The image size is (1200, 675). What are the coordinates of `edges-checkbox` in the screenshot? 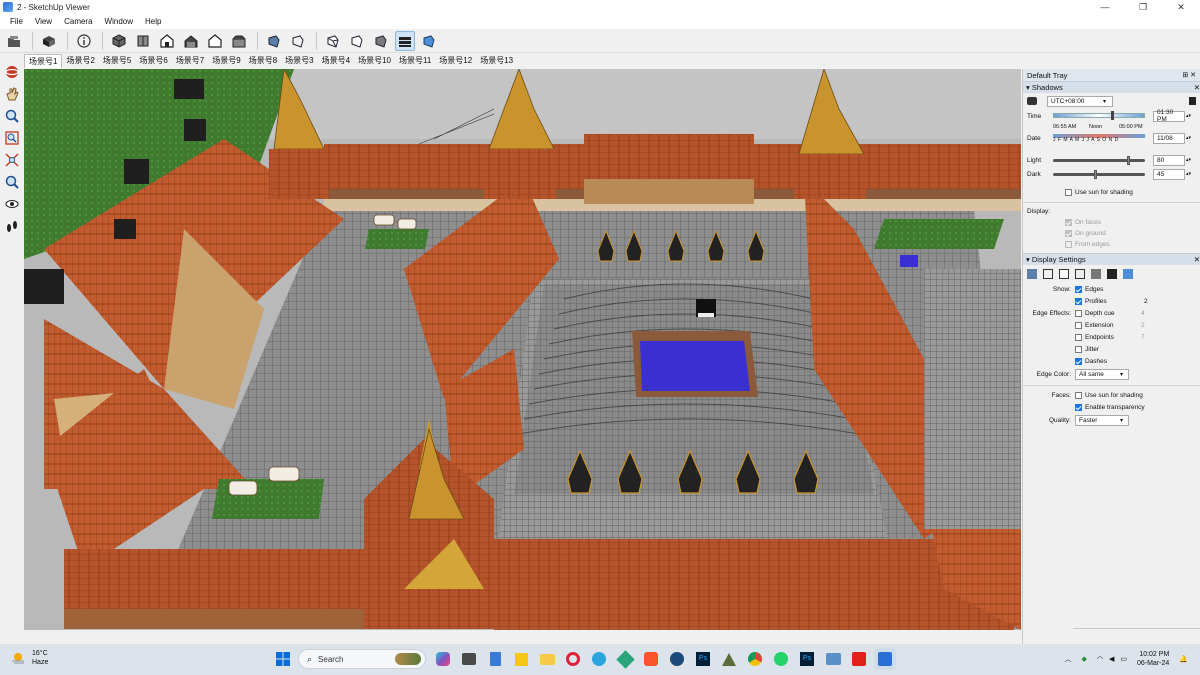 It's located at (1078, 289).